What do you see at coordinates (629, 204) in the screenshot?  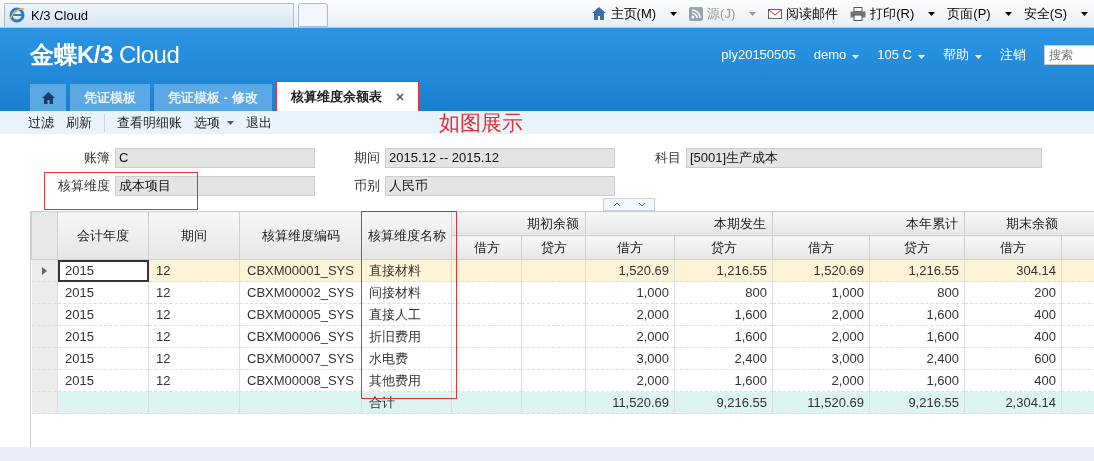 I see `collapse-toggle` at bounding box center [629, 204].